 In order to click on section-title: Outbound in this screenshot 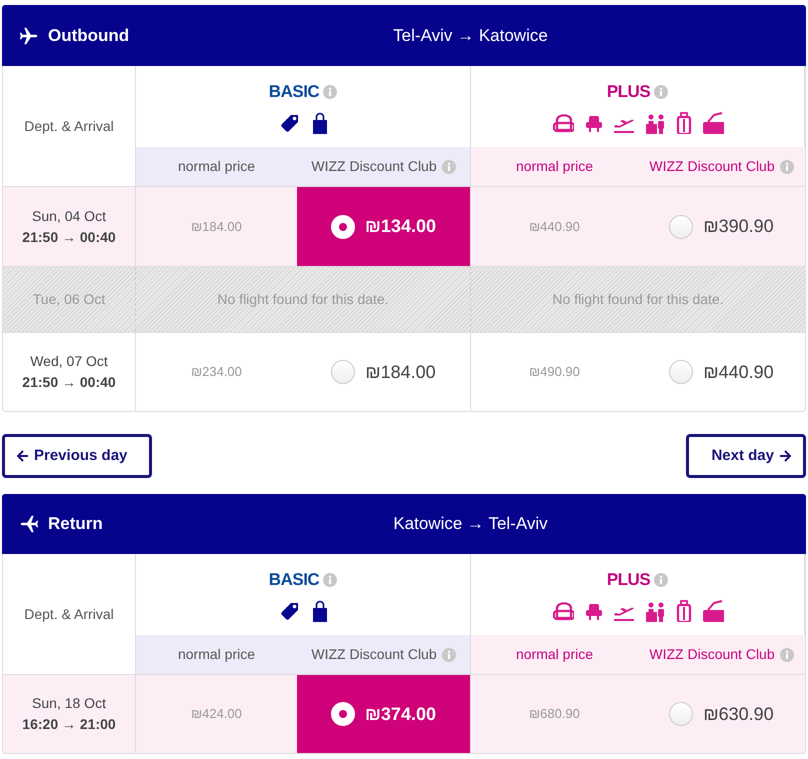, I will do `click(89, 35)`.